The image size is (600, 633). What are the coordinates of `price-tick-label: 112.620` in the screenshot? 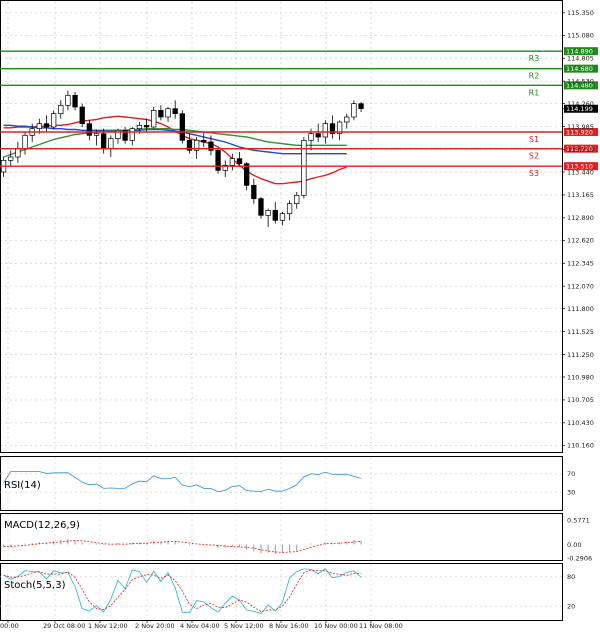 It's located at (580, 241).